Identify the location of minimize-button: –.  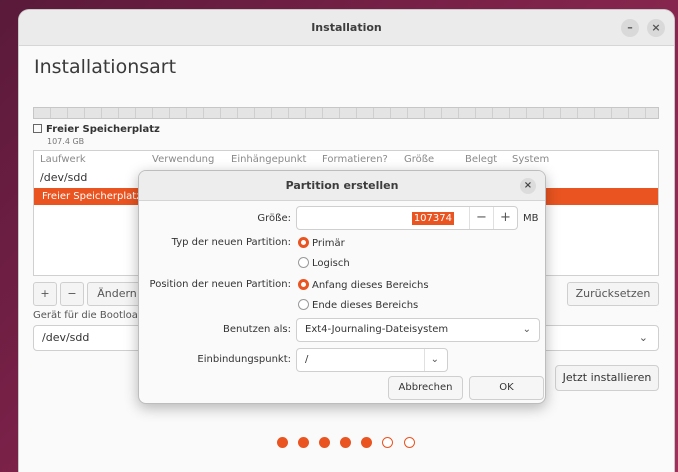
(630, 28).